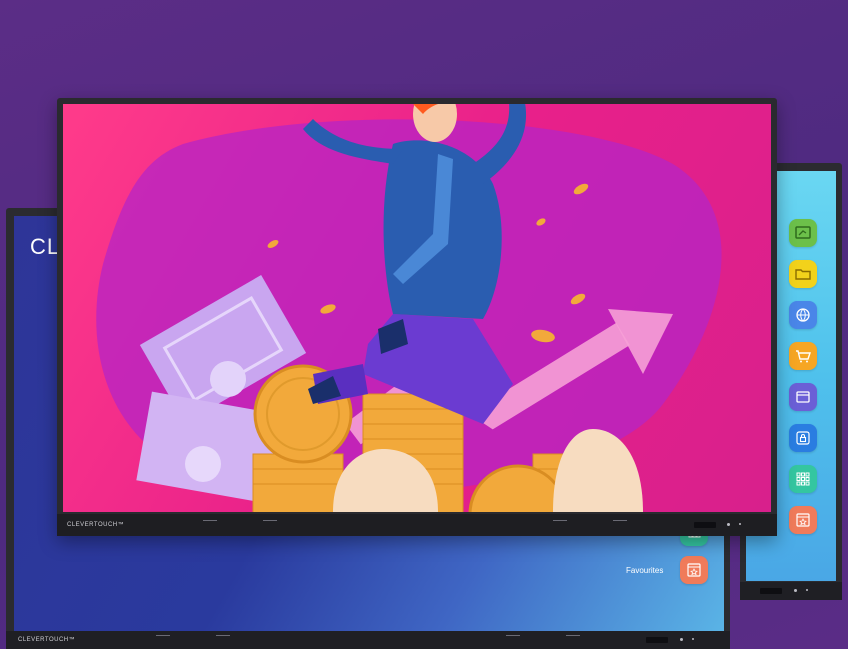 The height and width of the screenshot is (649, 848). I want to click on browser-app-button, so click(803, 315).